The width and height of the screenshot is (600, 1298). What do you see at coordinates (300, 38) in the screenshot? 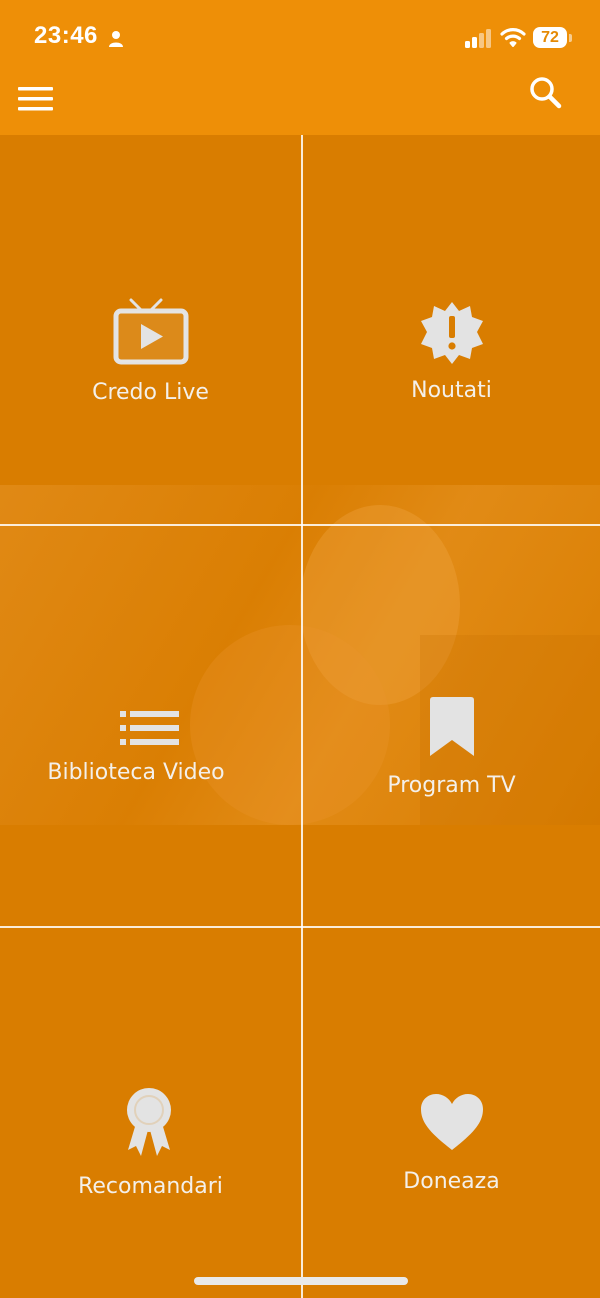
I see `status-bar: 23:46 72` at bounding box center [300, 38].